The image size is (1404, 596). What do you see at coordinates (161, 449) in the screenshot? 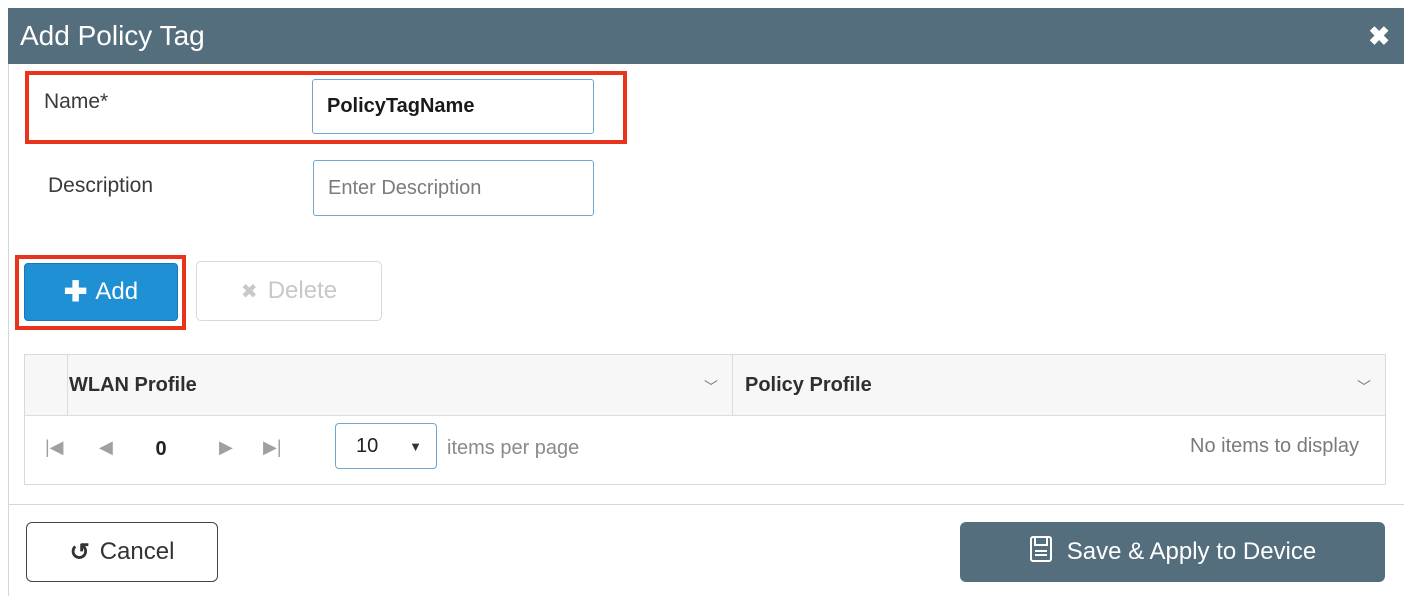
I see `page-number: 0` at bounding box center [161, 449].